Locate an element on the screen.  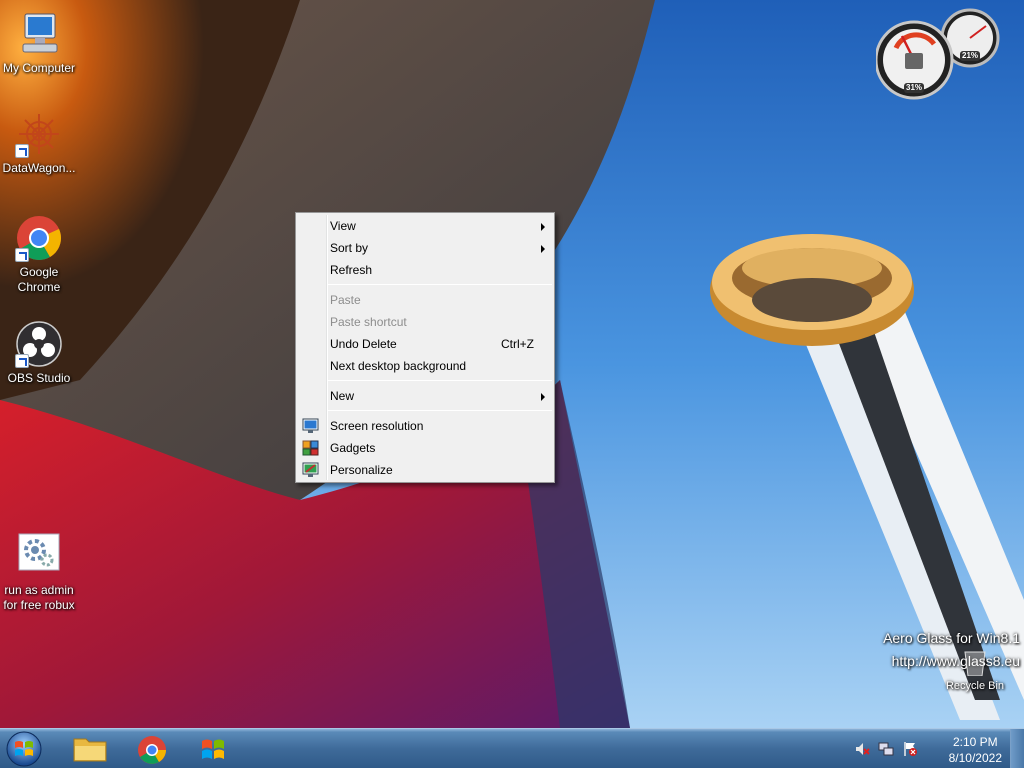
menu-item-label: Paste shortcut is located at coordinates (368, 322).